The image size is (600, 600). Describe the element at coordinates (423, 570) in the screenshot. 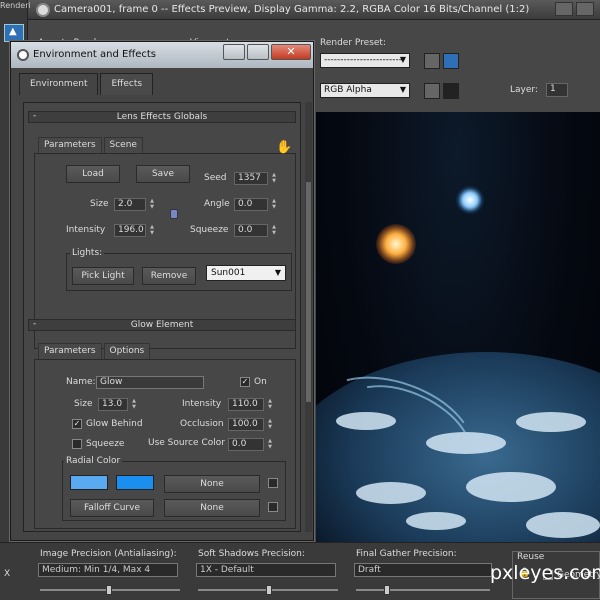

I see `final-gather-dropdown: Draft` at that location.